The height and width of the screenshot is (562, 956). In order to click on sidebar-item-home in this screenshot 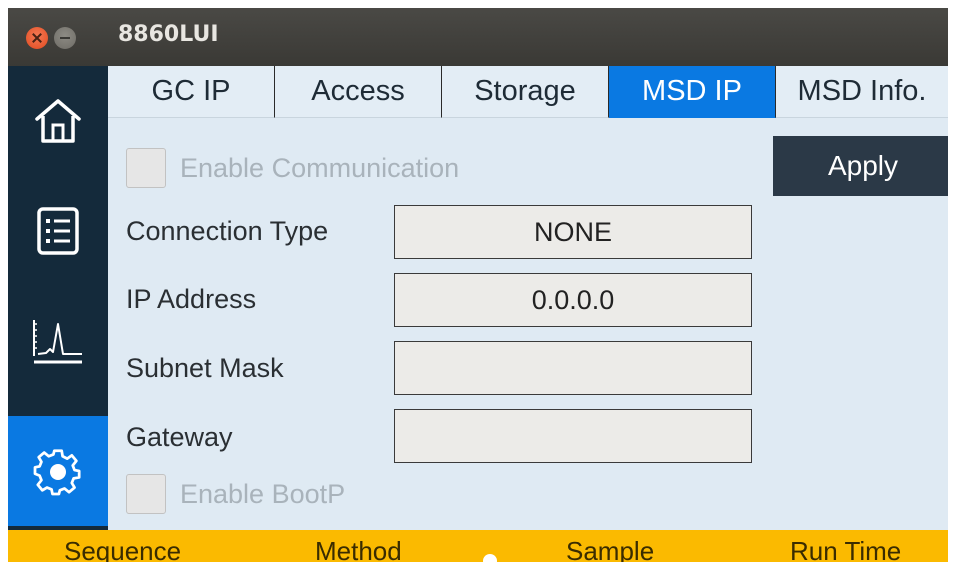, I will do `click(58, 121)`.